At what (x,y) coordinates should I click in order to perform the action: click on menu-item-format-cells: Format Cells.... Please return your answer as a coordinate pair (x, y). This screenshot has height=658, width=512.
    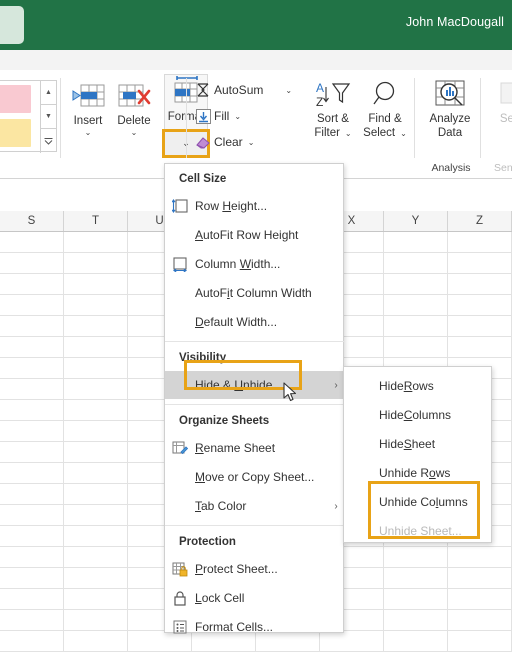
    Looking at the image, I should click on (255, 627).